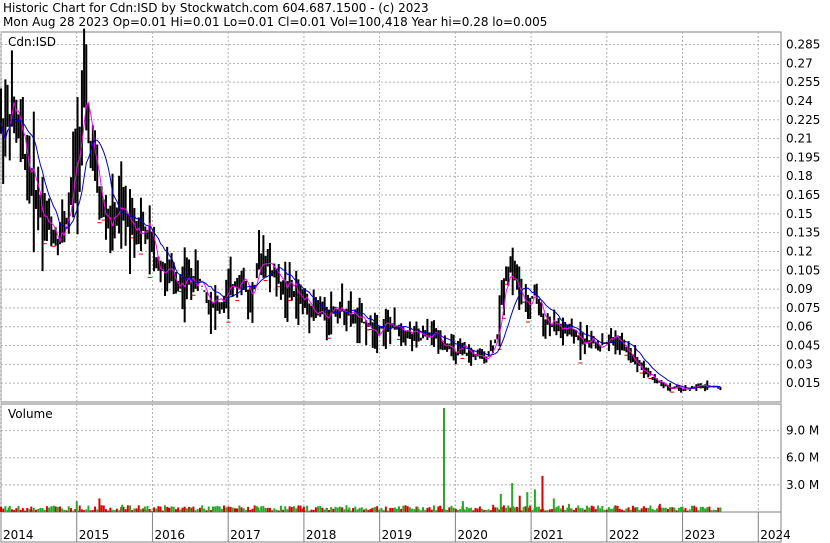  I want to click on price-y-tick-label: 0.24, so click(799, 101).